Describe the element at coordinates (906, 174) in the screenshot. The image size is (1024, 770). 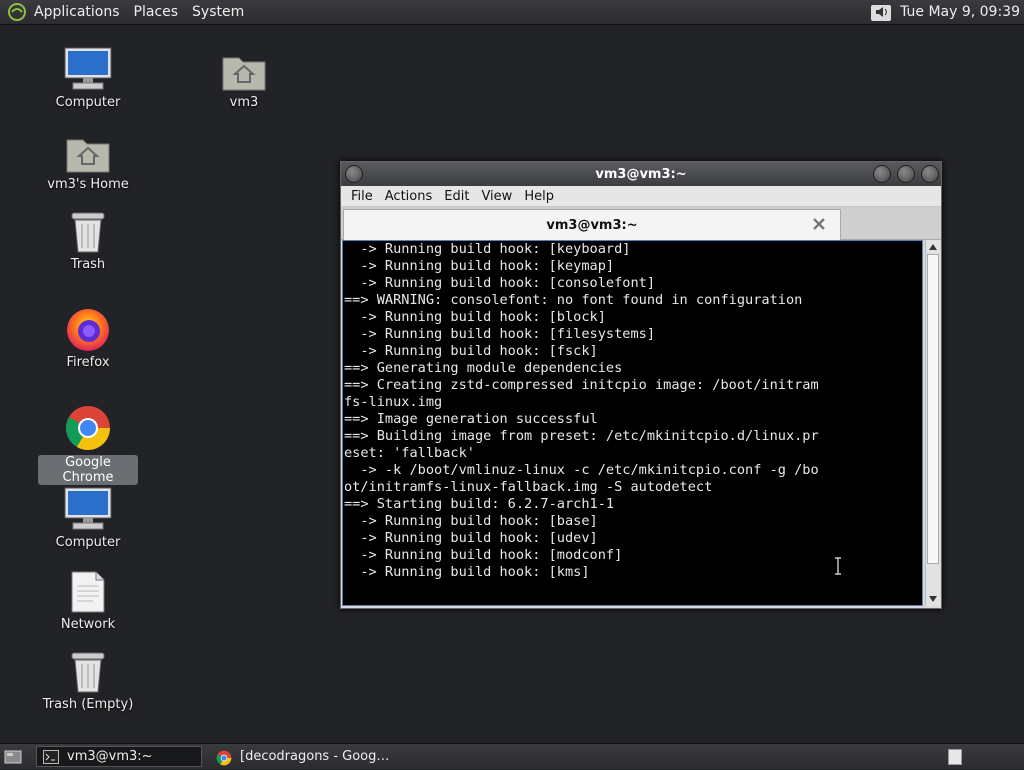
I see `maximize-button` at that location.